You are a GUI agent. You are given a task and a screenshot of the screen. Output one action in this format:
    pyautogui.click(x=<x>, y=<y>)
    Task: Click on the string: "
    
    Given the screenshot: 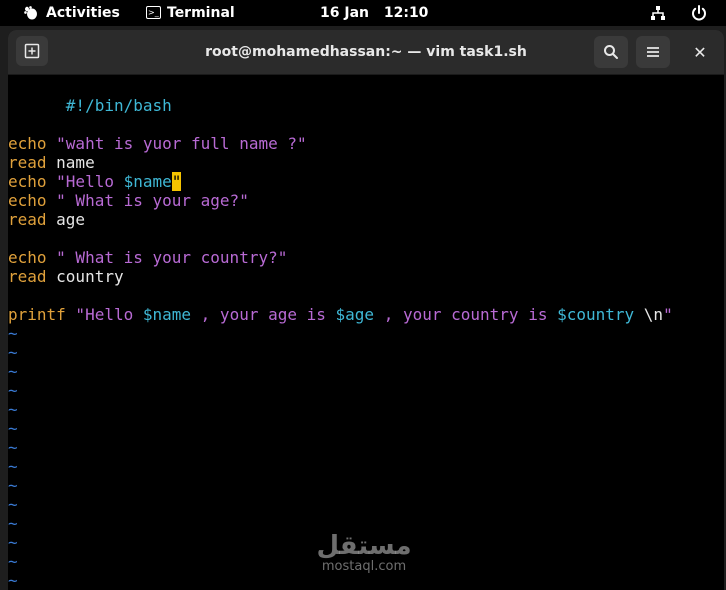 What is the action you would take?
    pyautogui.click(x=668, y=314)
    